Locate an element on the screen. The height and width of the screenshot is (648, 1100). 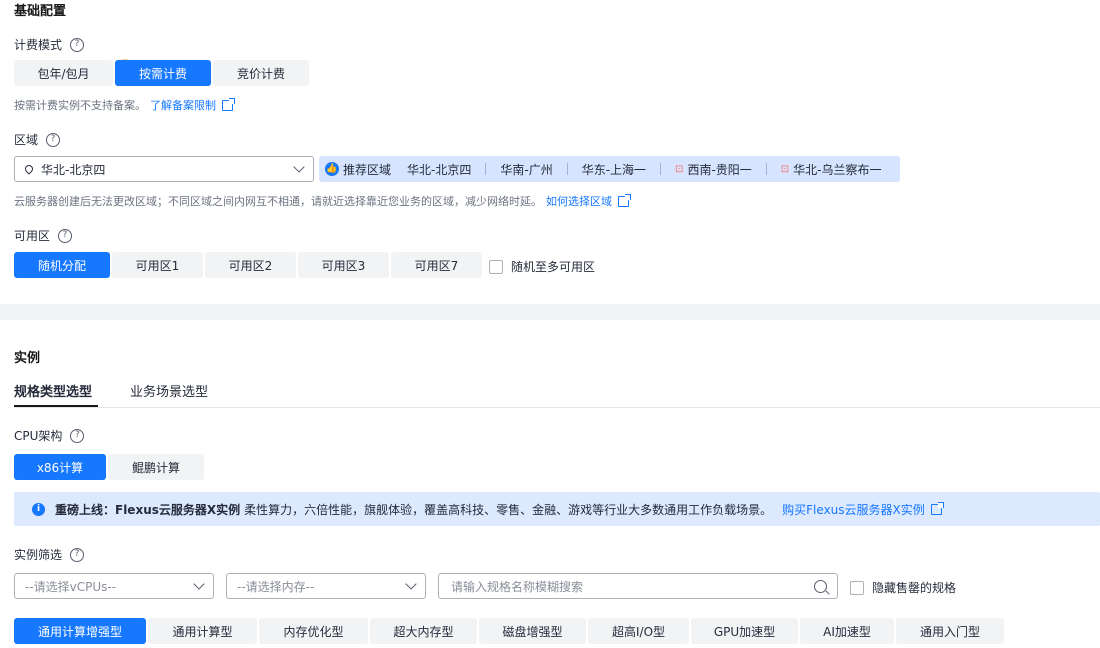
cpu-option-kunpeng: 鲲鹏计算 is located at coordinates (156, 467).